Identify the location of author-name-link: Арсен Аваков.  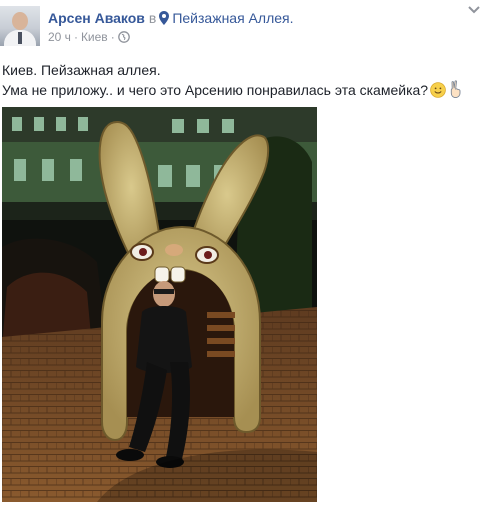
(96, 18).